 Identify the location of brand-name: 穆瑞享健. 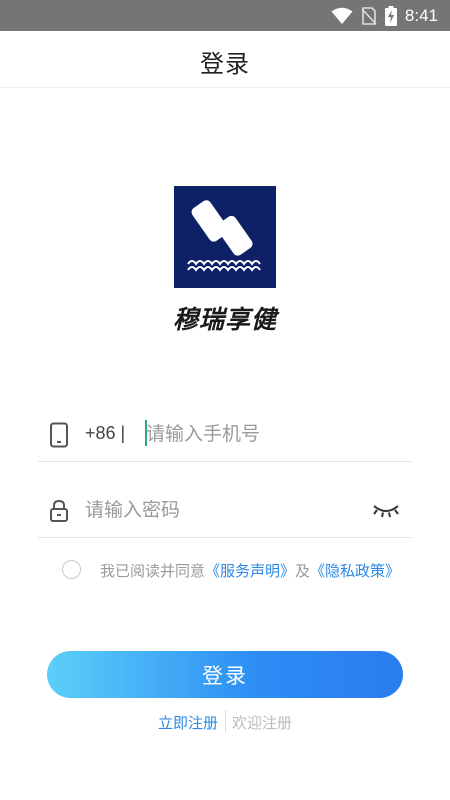
(224, 319).